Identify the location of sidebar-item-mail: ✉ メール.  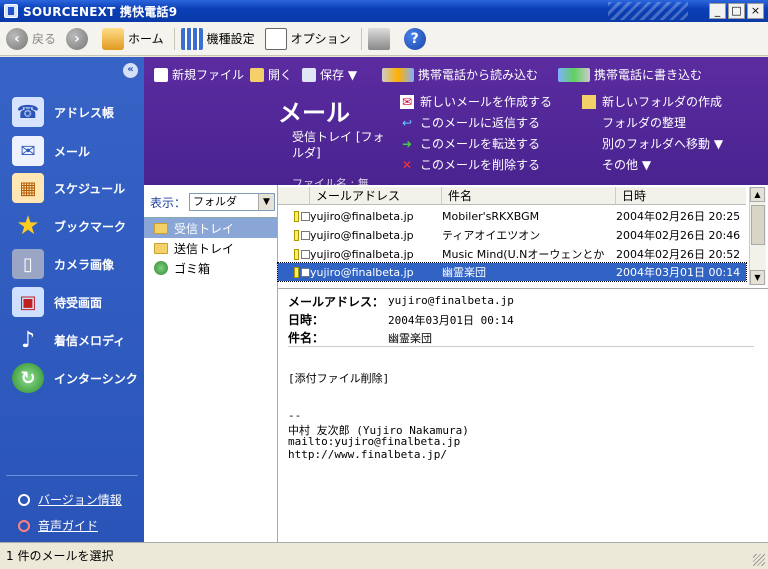
(51, 151).